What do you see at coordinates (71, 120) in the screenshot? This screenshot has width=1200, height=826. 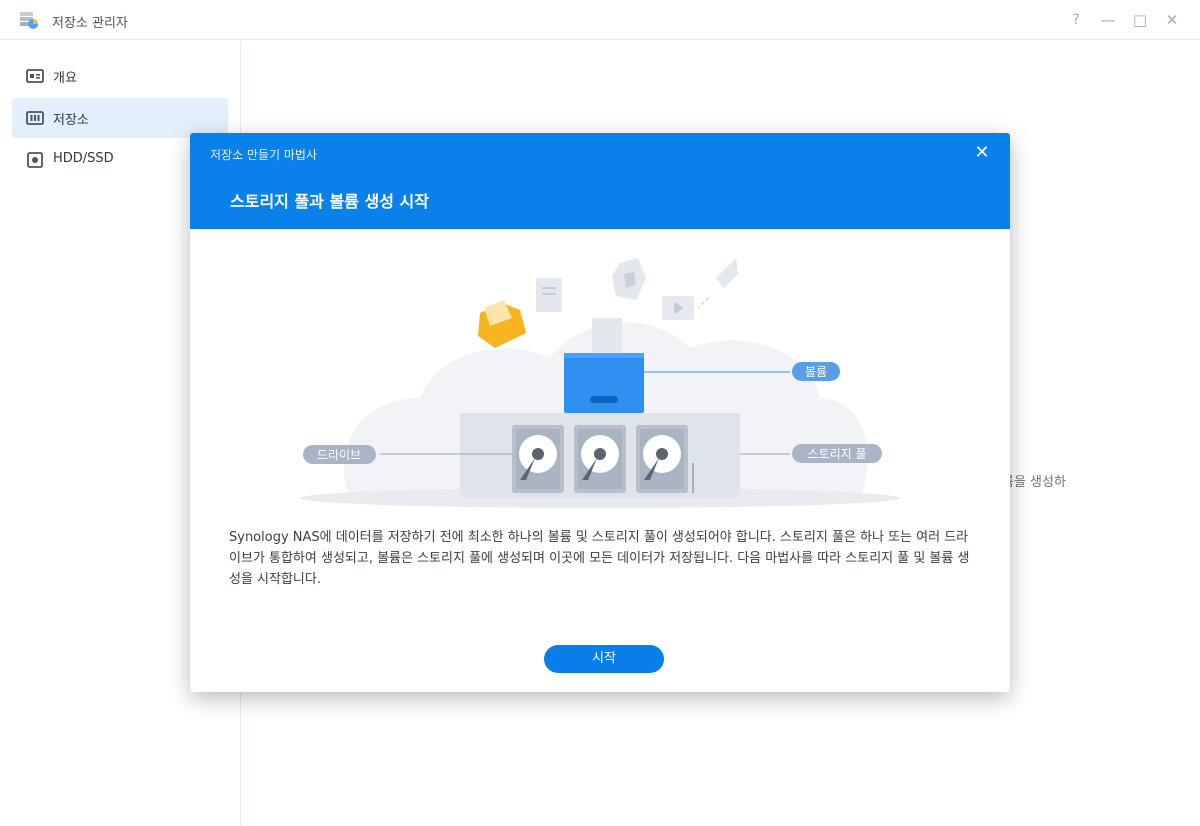 I see `sidebar-item-label: 저장소` at bounding box center [71, 120].